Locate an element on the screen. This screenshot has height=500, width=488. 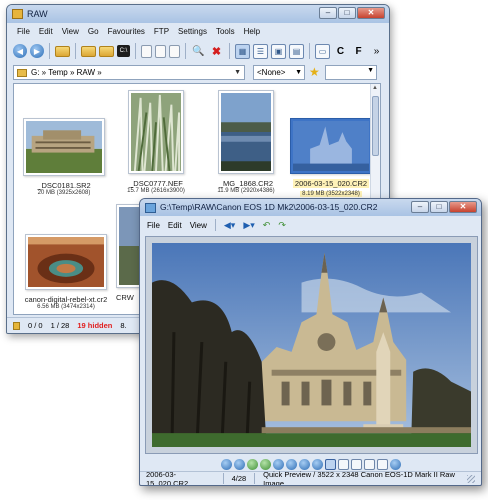
star-icon: ★ is located at coordinates (314, 72).